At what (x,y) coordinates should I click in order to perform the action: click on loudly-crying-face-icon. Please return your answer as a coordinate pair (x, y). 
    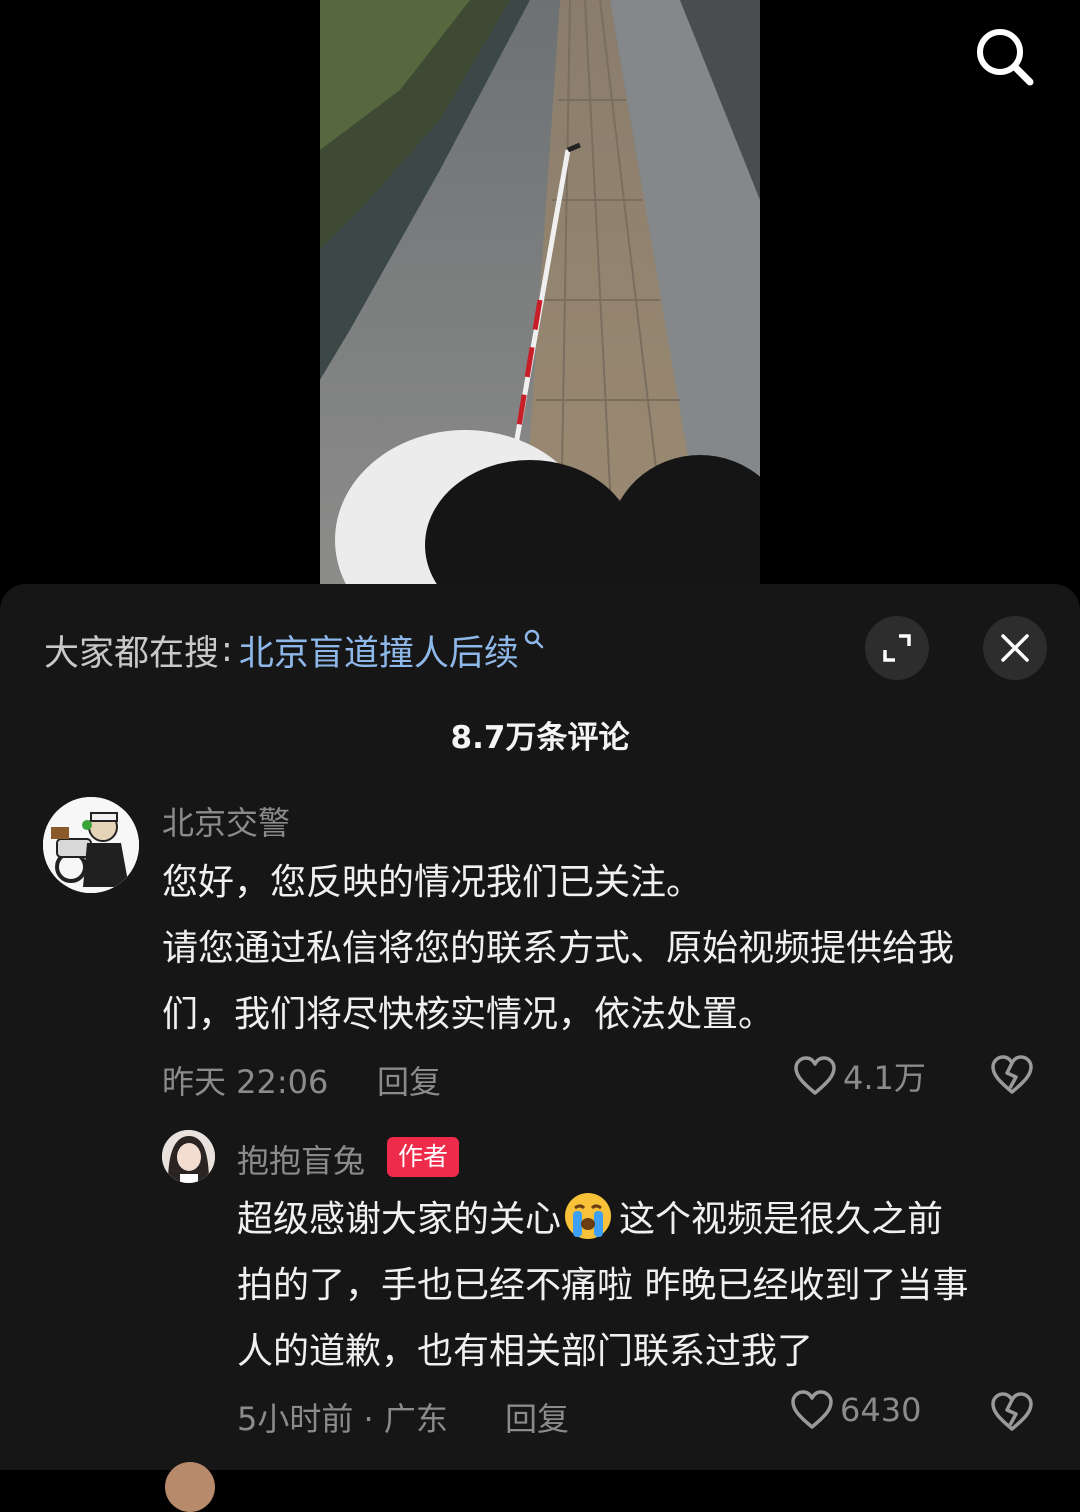
    Looking at the image, I should click on (588, 1216).